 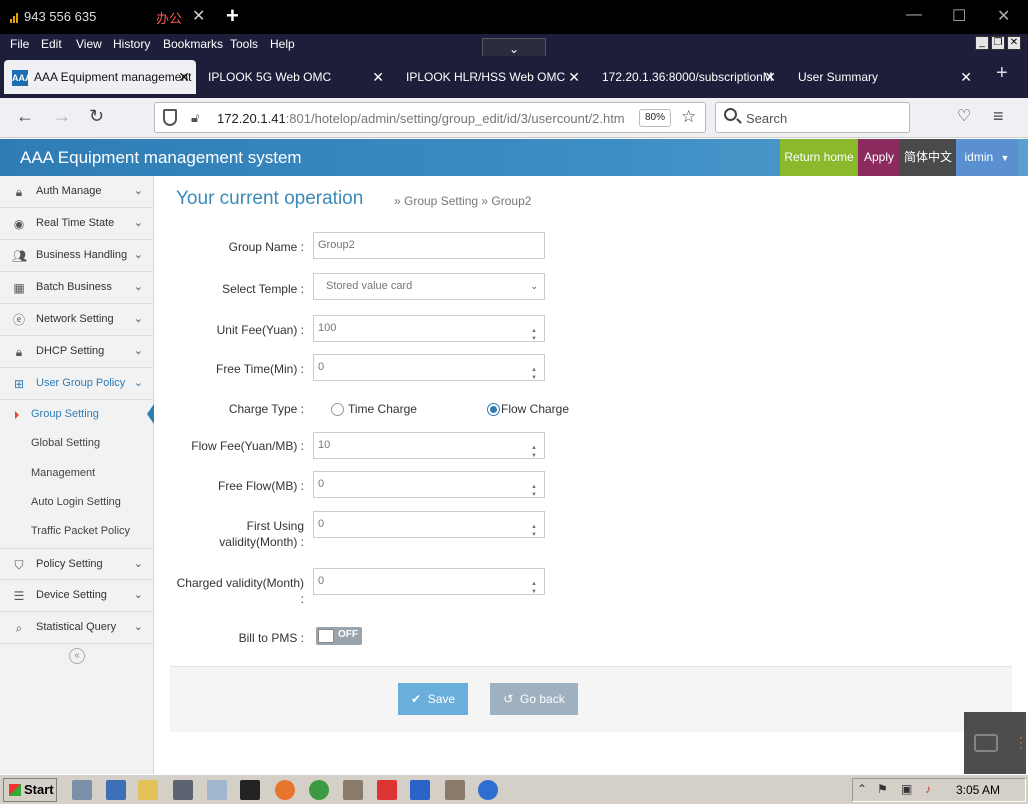 I want to click on sidebar-item-business-handling: 👥︎ Business Handling ⌄, so click(x=76, y=256).